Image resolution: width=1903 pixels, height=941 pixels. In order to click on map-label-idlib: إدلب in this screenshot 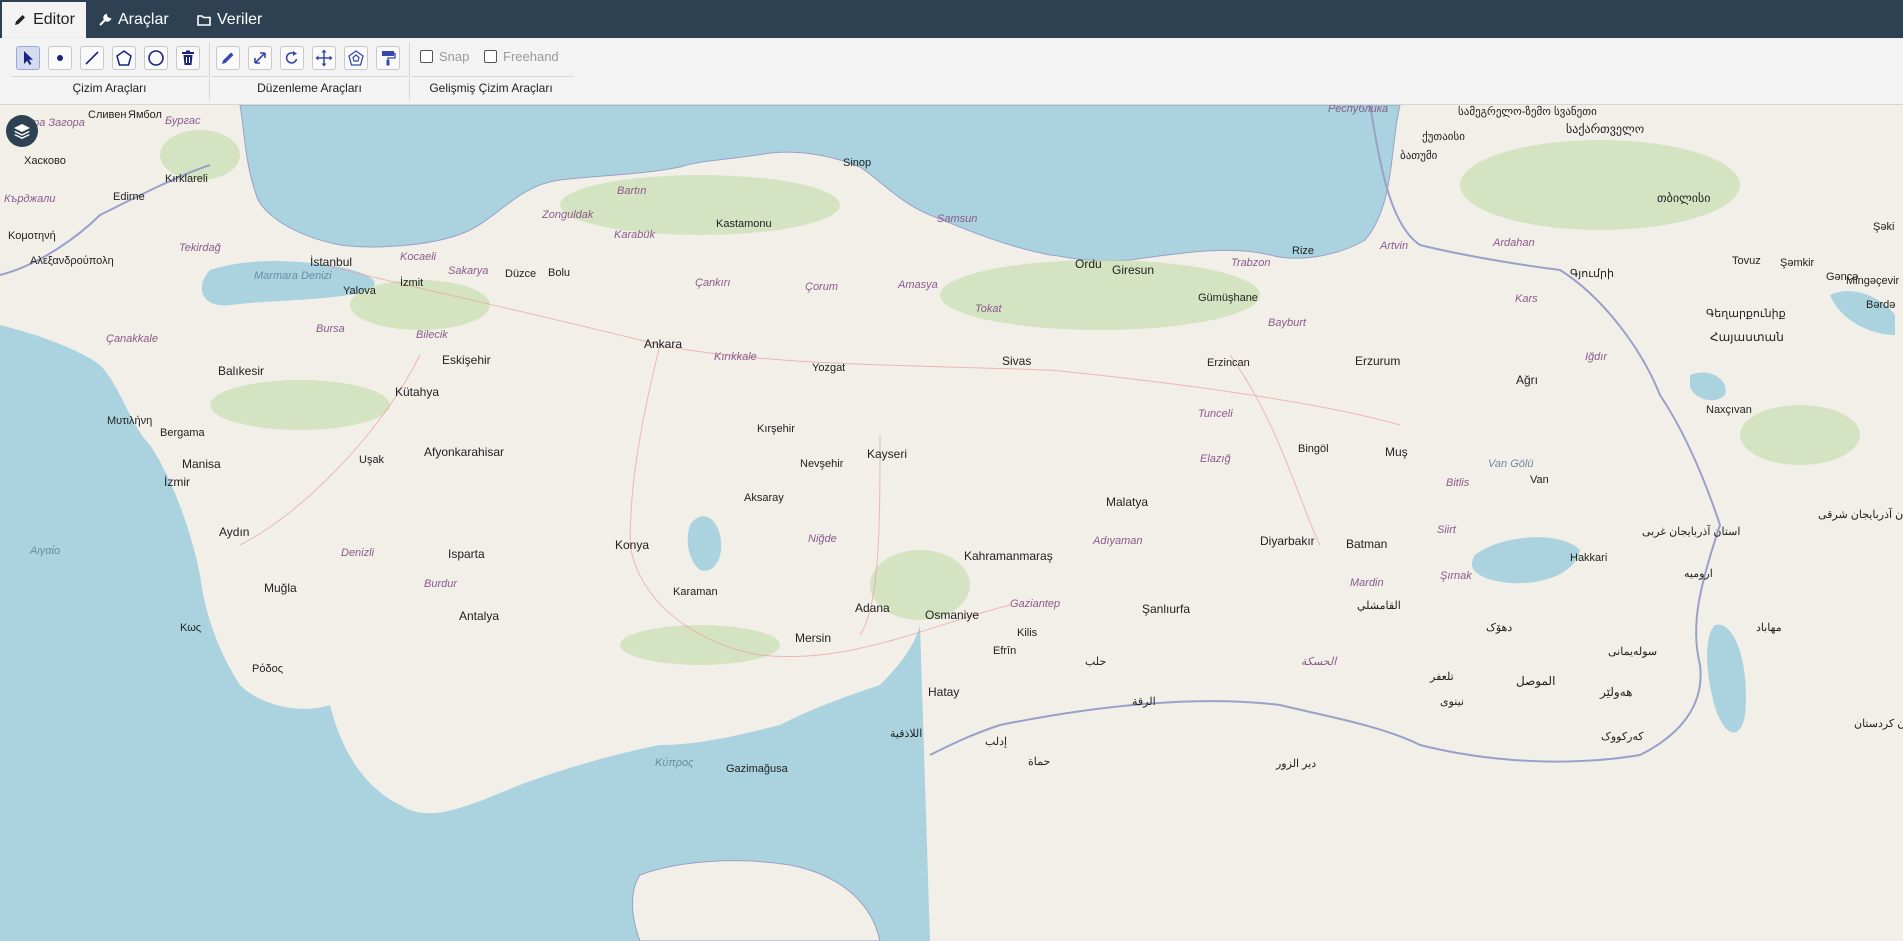, I will do `click(996, 742)`.